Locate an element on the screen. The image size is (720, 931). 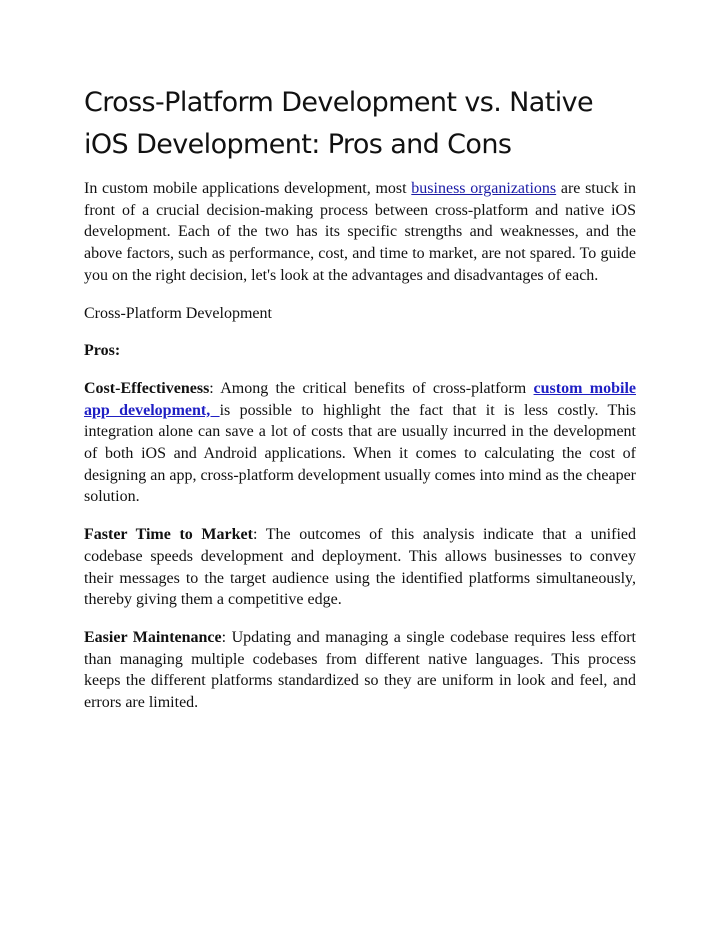
section-heading: Cross-Platform Development is located at coordinates (178, 313).